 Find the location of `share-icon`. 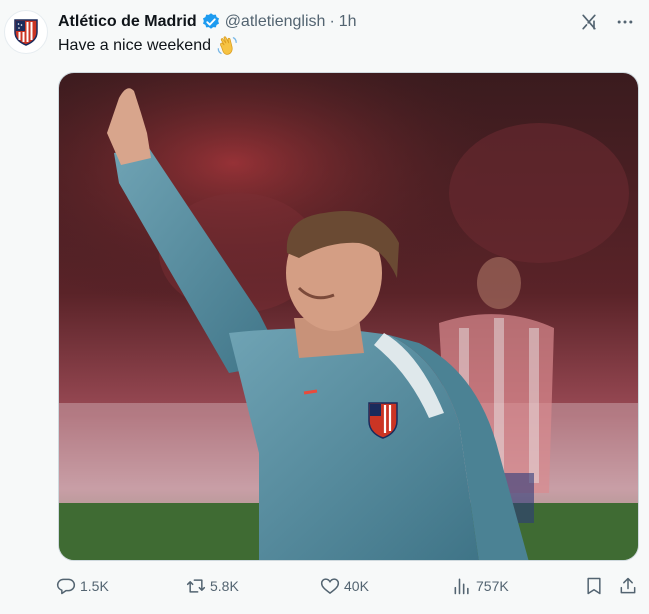

share-icon is located at coordinates (628, 585).